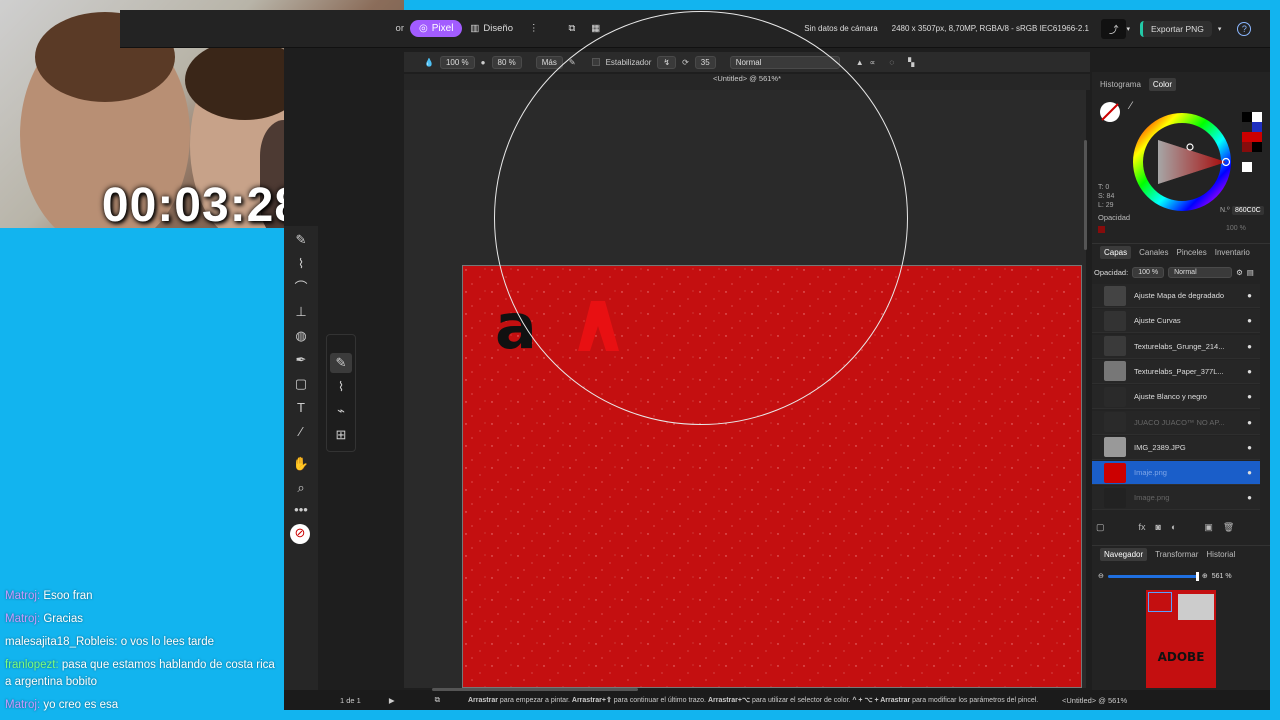 The height and width of the screenshot is (720, 1280). Describe the element at coordinates (1248, 210) in the screenshot. I see `hex-field: 860C0C` at that location.